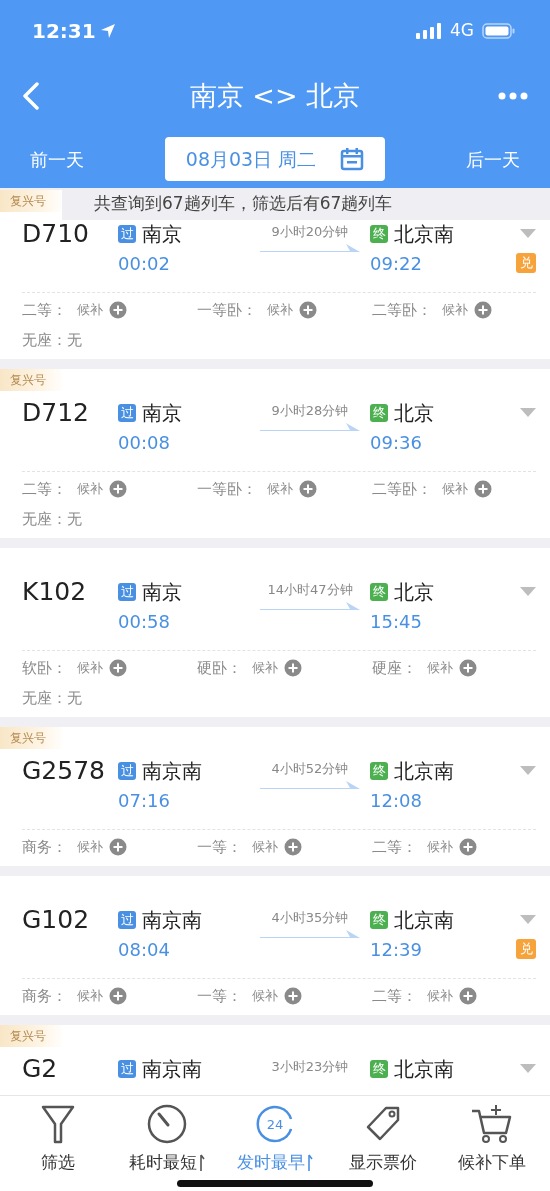  What do you see at coordinates (144, 621) in the screenshot?
I see `departure-time: 00:58` at bounding box center [144, 621].